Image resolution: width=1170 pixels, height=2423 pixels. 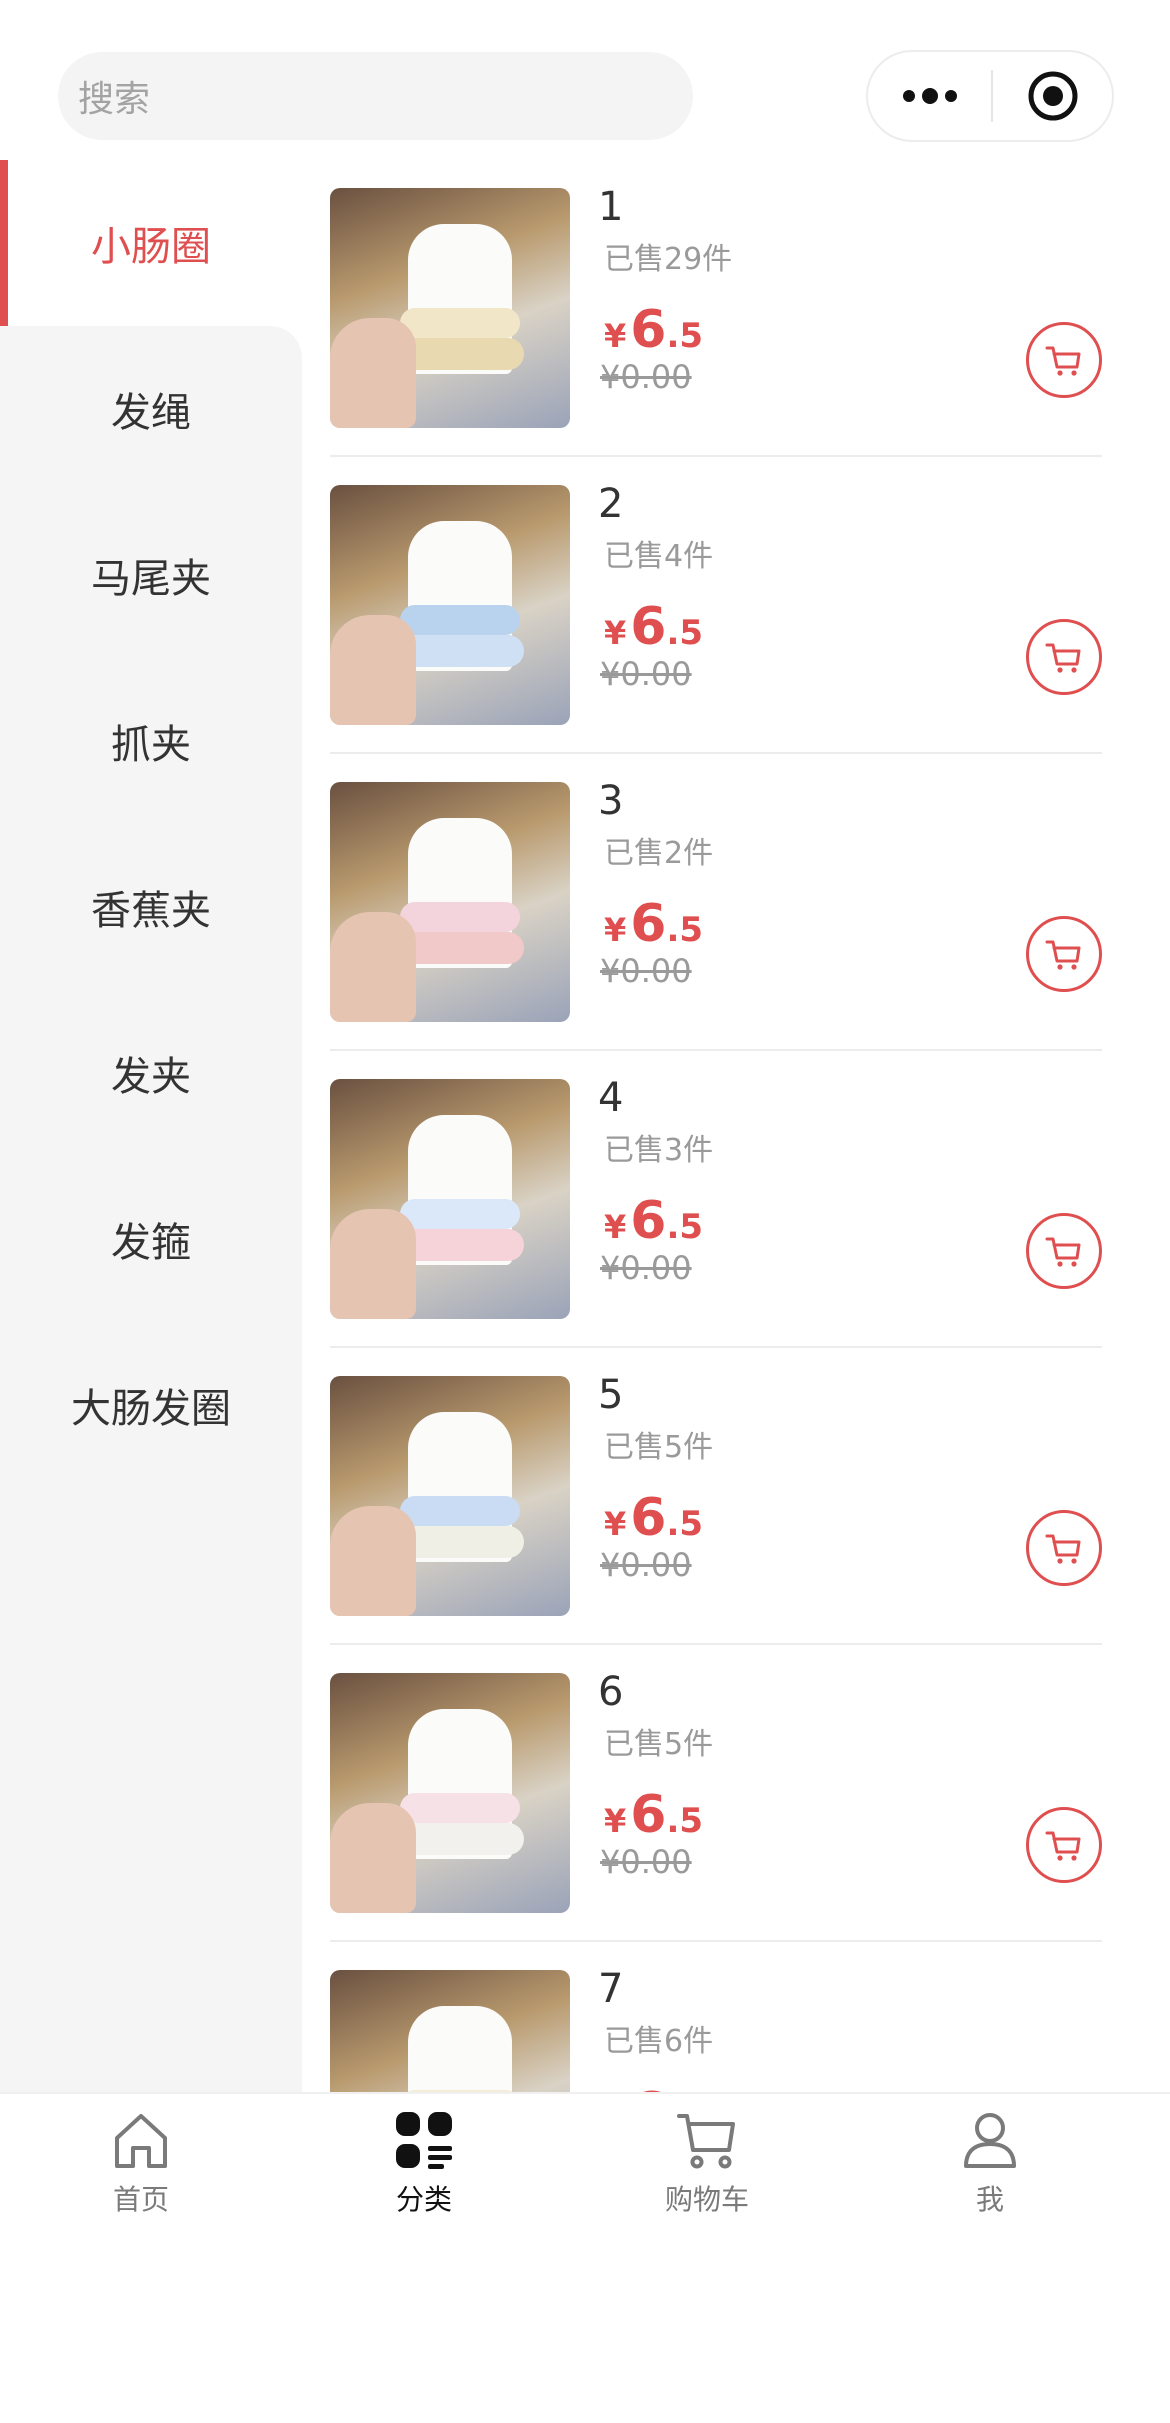 I want to click on sidebar-item-1: 小肠圈, so click(x=151, y=243).